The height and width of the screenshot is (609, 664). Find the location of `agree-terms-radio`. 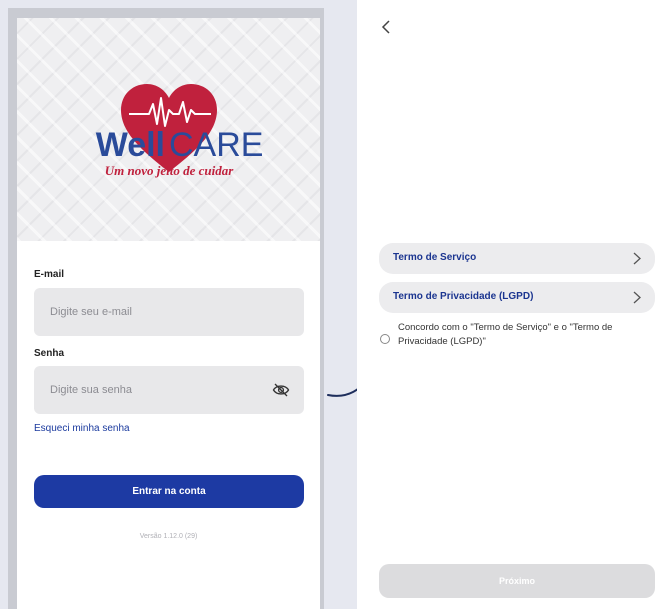

agree-terms-radio is located at coordinates (385, 339).